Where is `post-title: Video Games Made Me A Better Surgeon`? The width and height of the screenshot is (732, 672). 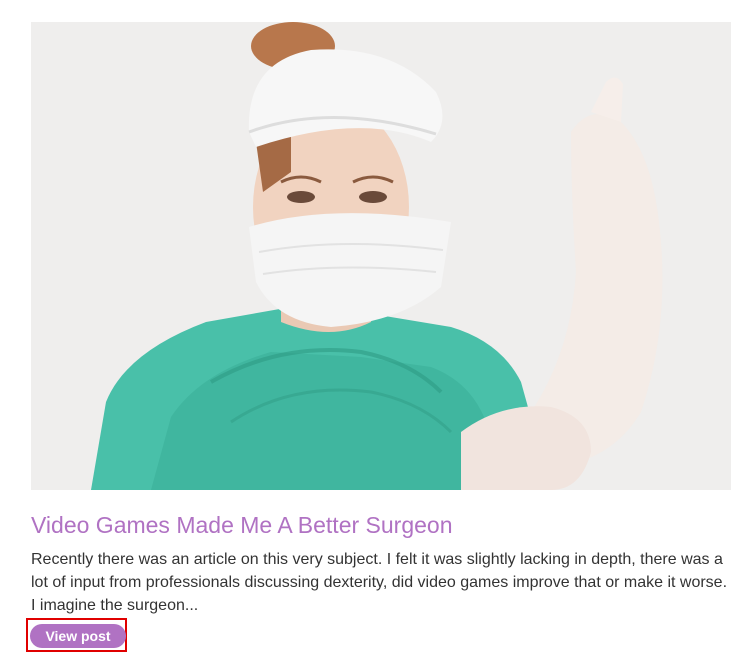 post-title: Video Games Made Me A Better Surgeon is located at coordinates (381, 525).